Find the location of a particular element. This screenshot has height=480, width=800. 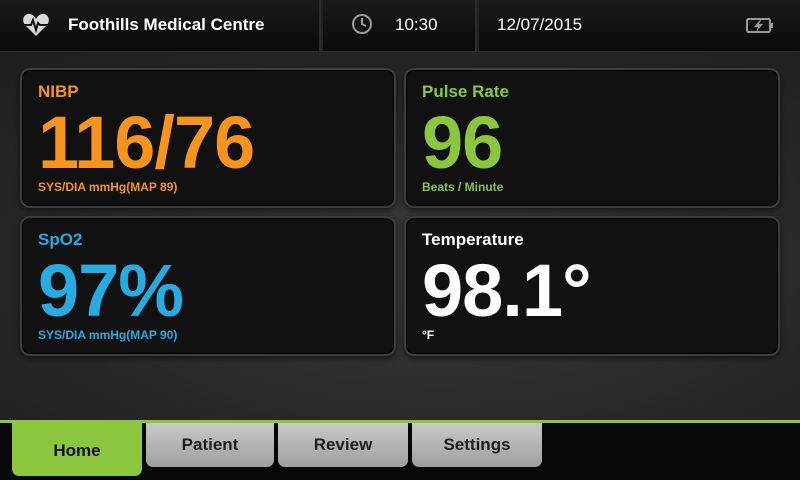

time-segment: 10:30 is located at coordinates (400, 26).